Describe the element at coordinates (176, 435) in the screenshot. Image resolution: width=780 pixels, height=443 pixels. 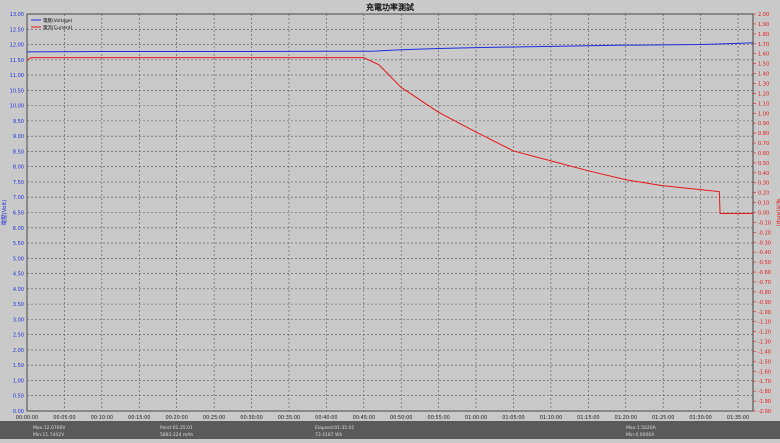
I see `status-field-line2: 5883.224 mAh` at that location.